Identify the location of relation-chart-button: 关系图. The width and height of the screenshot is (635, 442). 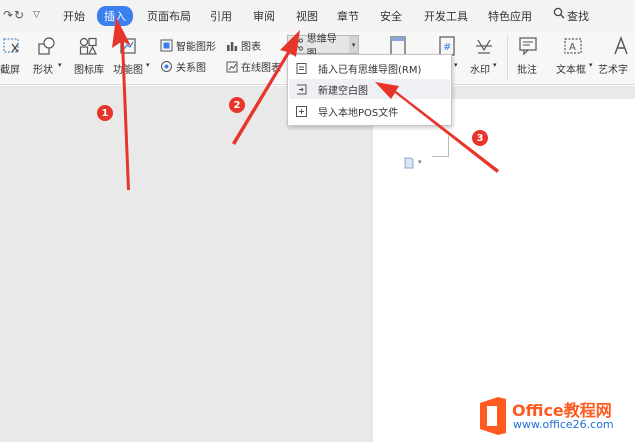
(183, 66).